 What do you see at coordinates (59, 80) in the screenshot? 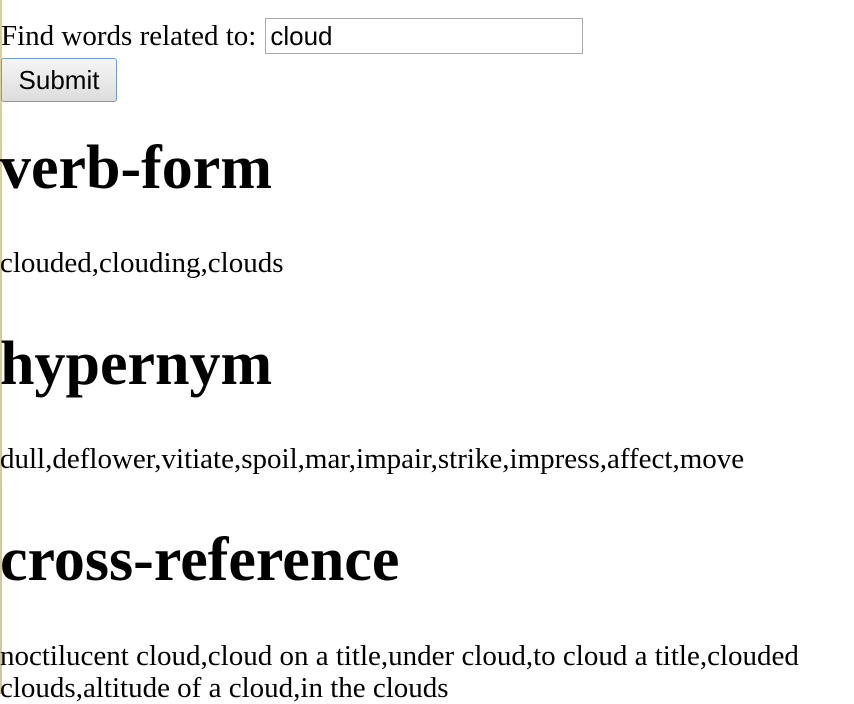
I see `submit-button: Submit` at bounding box center [59, 80].